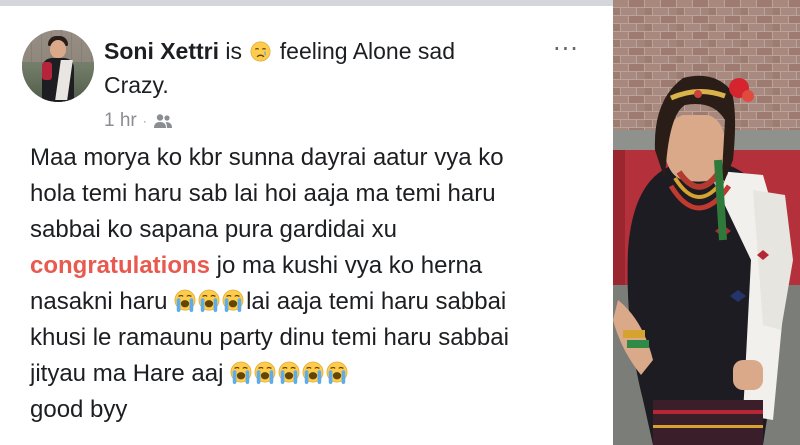  Describe the element at coordinates (102, 301) in the screenshot. I see `post-text-segment: nasakni haru` at that location.